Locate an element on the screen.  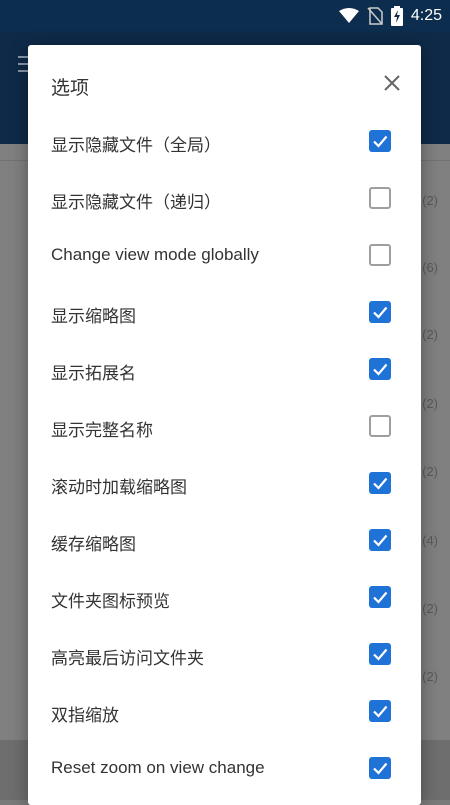
option-row: 缓存缩略图 is located at coordinates (224, 540).